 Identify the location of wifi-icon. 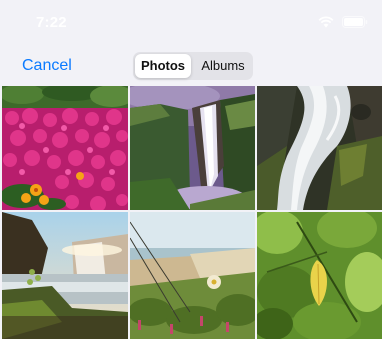
(326, 22).